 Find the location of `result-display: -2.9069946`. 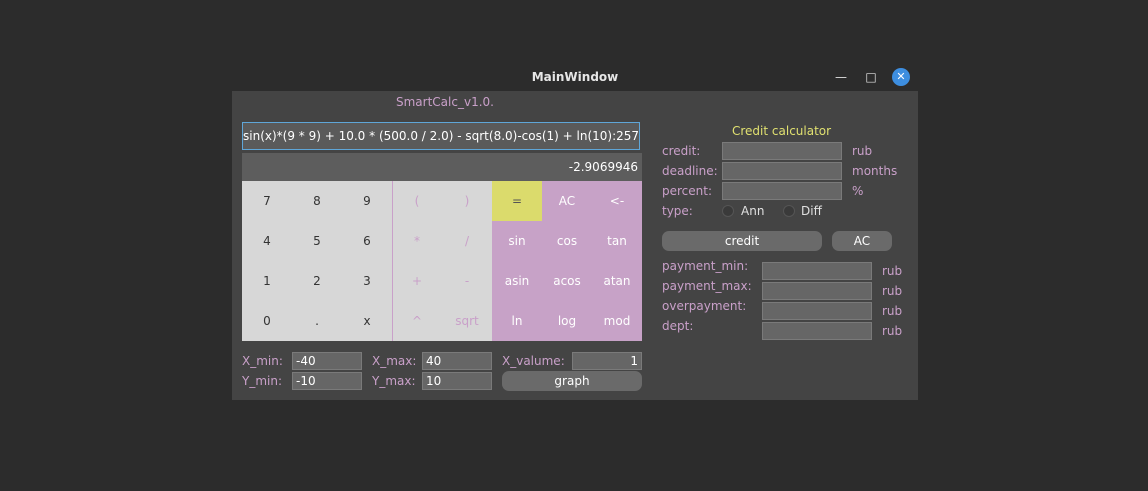

result-display: -2.9069946 is located at coordinates (442, 167).